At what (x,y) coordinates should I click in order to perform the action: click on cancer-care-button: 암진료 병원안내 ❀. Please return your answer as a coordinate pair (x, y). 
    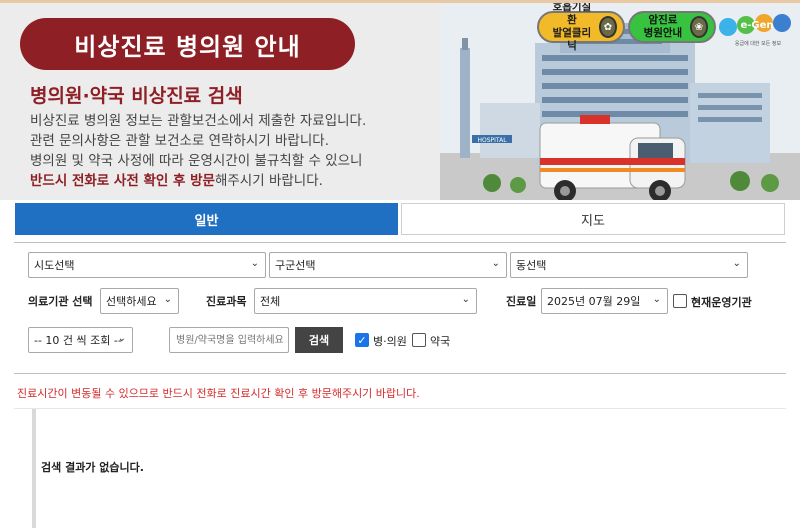
    Looking at the image, I should click on (672, 27).